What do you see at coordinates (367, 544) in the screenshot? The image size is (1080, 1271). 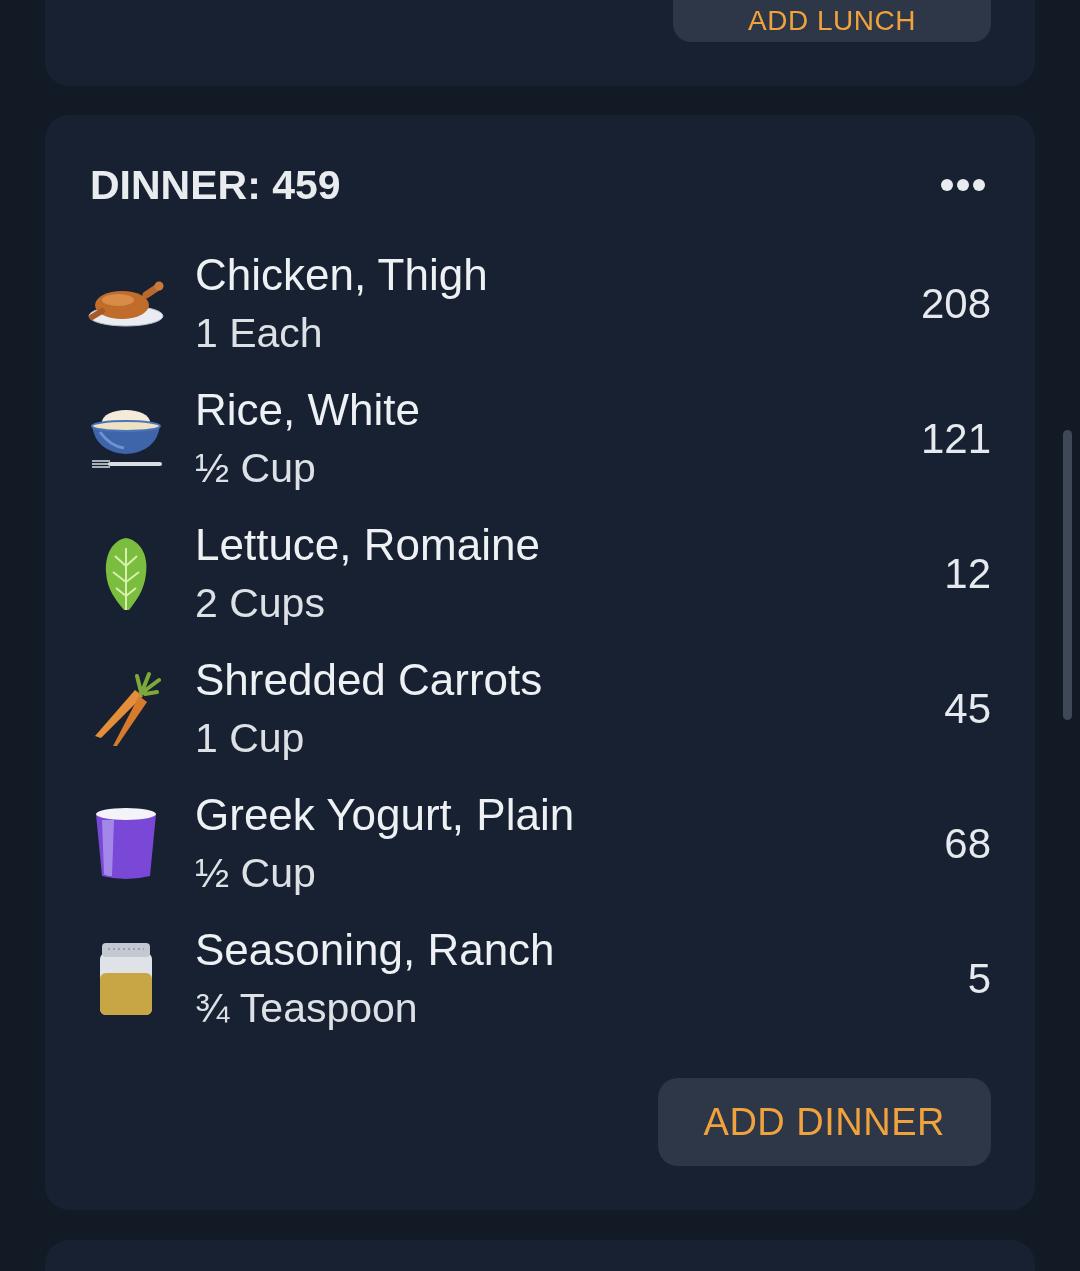 I see `food-name: Lettuce, Romaine` at bounding box center [367, 544].